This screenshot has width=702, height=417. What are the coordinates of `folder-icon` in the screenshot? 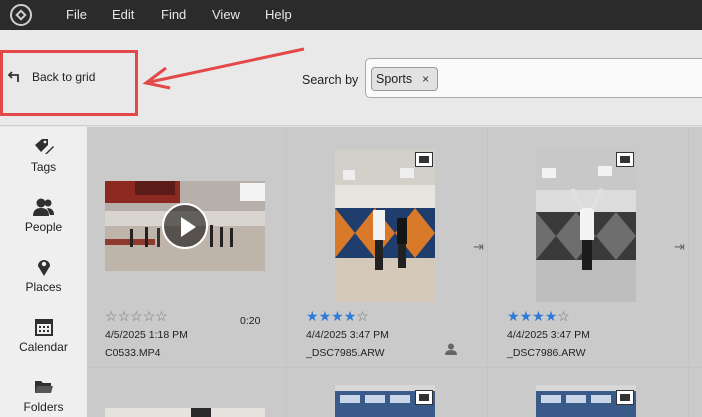 It's located at (43, 387).